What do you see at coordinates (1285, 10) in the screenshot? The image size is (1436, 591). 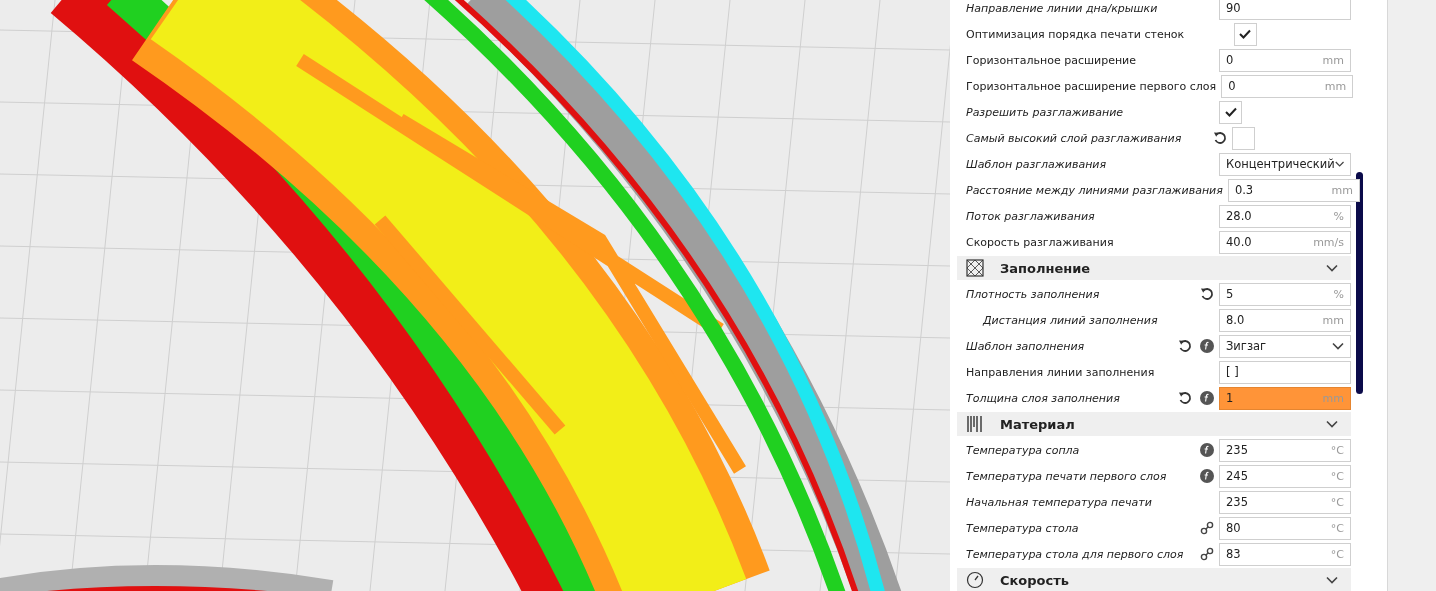 I see `input-field: 90` at bounding box center [1285, 10].